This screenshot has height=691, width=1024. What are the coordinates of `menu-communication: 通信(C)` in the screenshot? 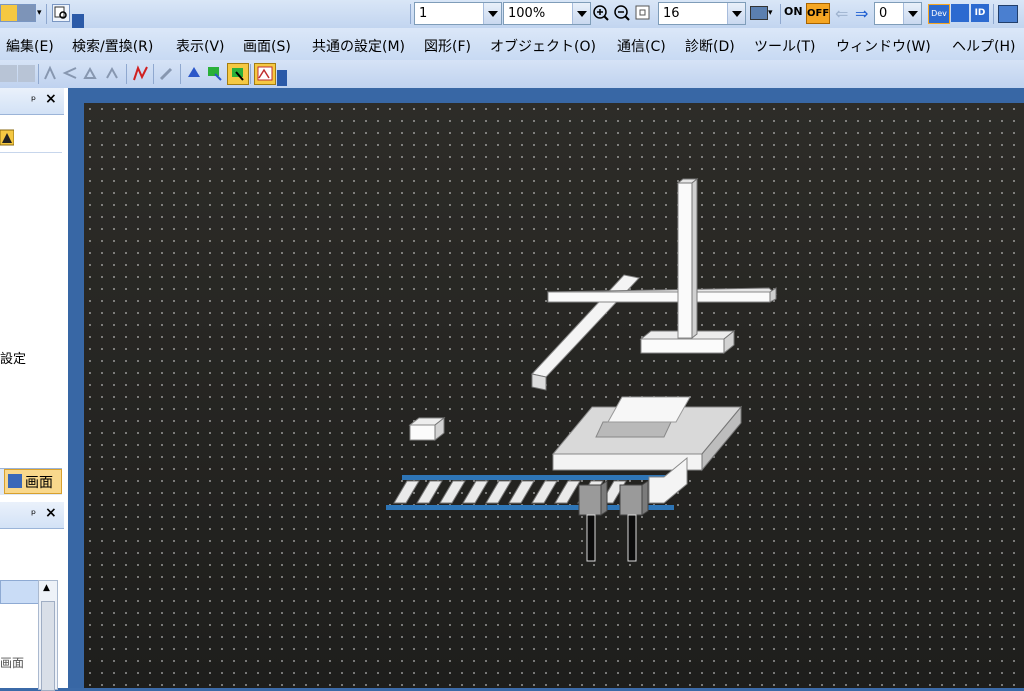 It's located at (641, 46).